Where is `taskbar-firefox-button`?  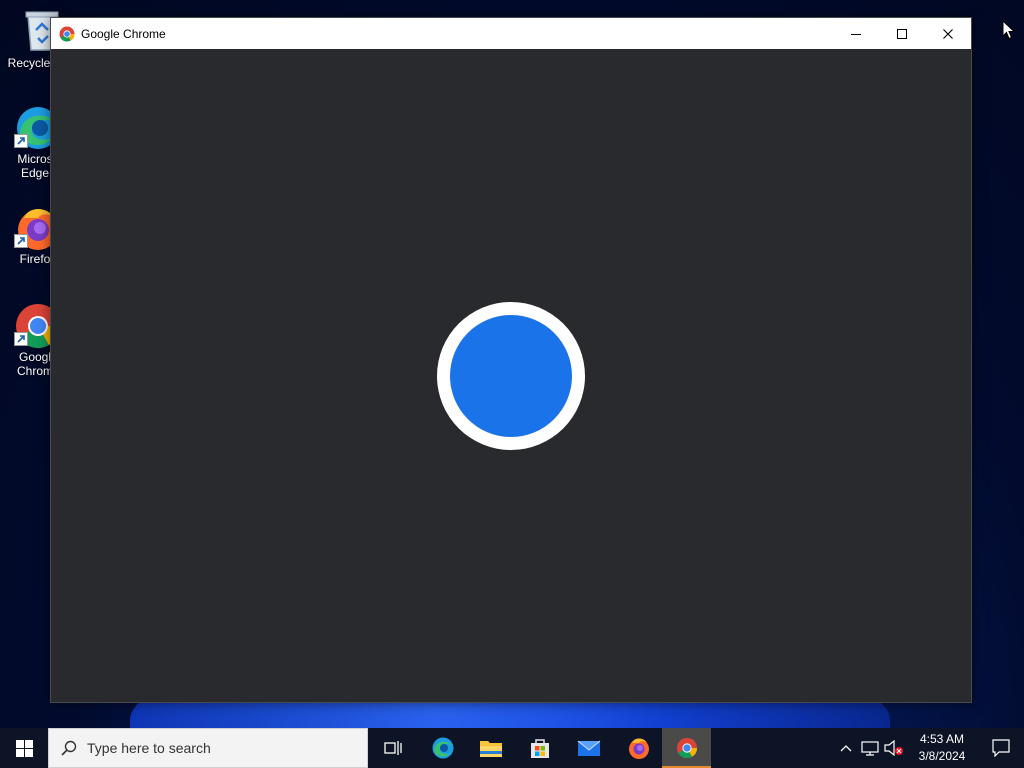
taskbar-firefox-button is located at coordinates (637, 748).